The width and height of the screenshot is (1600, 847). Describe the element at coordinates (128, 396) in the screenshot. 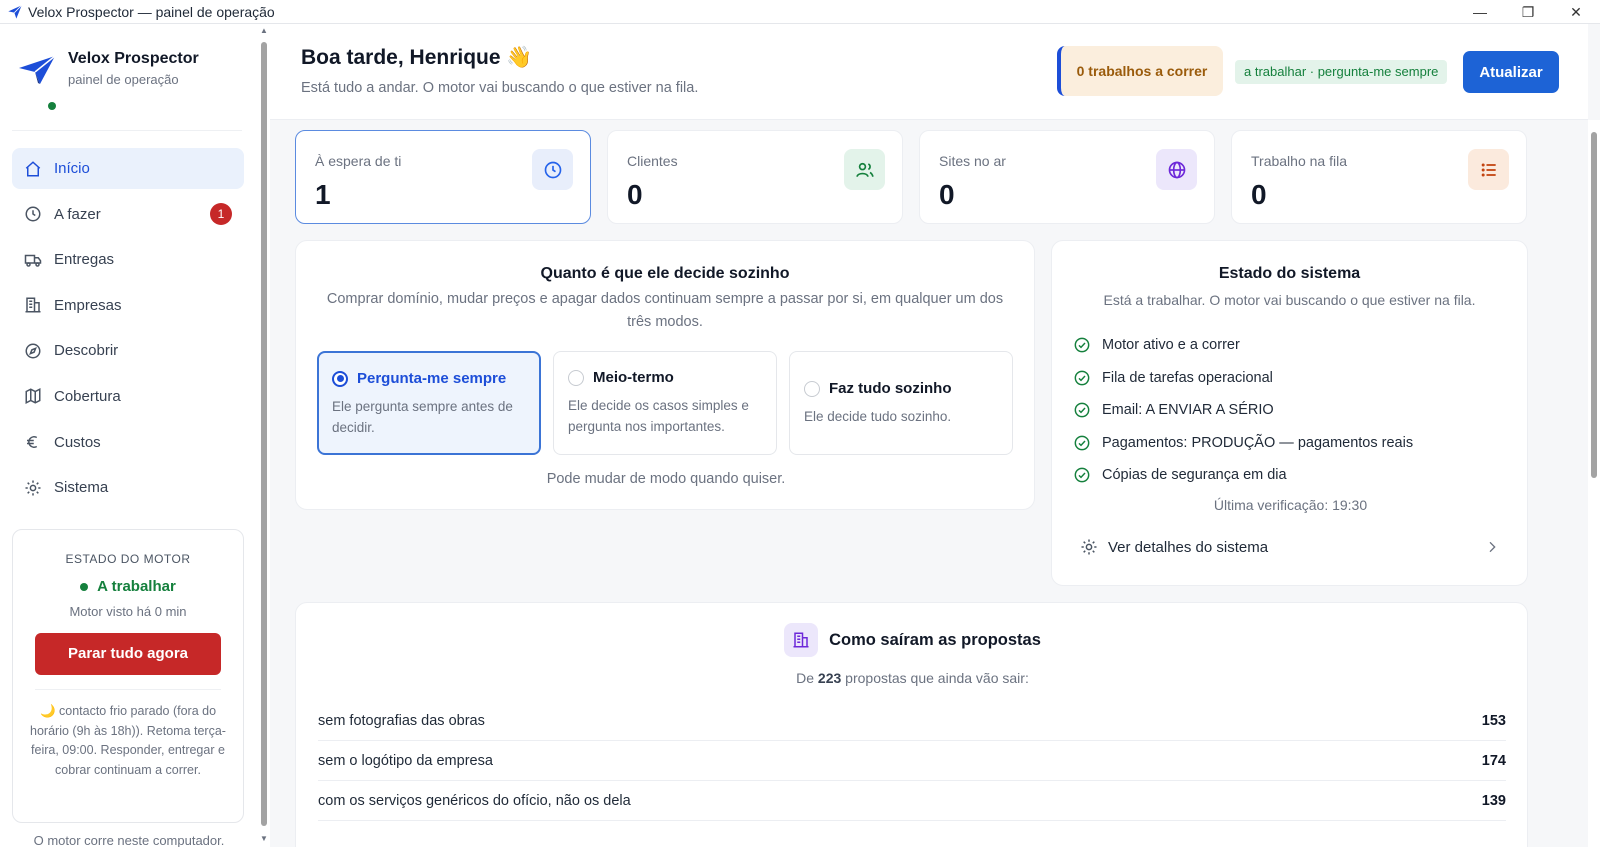

I see `sidebar-item-cobertura: Cobertura` at that location.